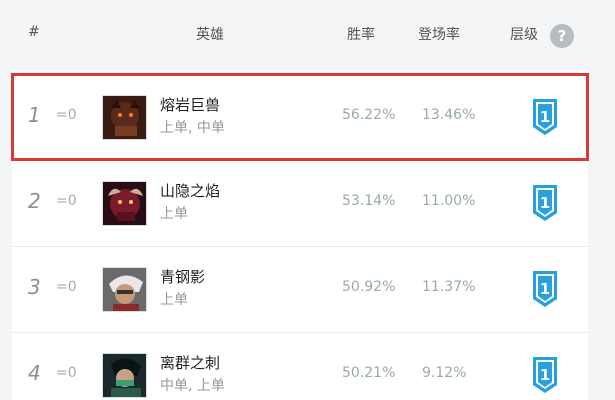 Image resolution: width=615 pixels, height=400 pixels. What do you see at coordinates (34, 32) in the screenshot?
I see `rank-column-header: #` at bounding box center [34, 32].